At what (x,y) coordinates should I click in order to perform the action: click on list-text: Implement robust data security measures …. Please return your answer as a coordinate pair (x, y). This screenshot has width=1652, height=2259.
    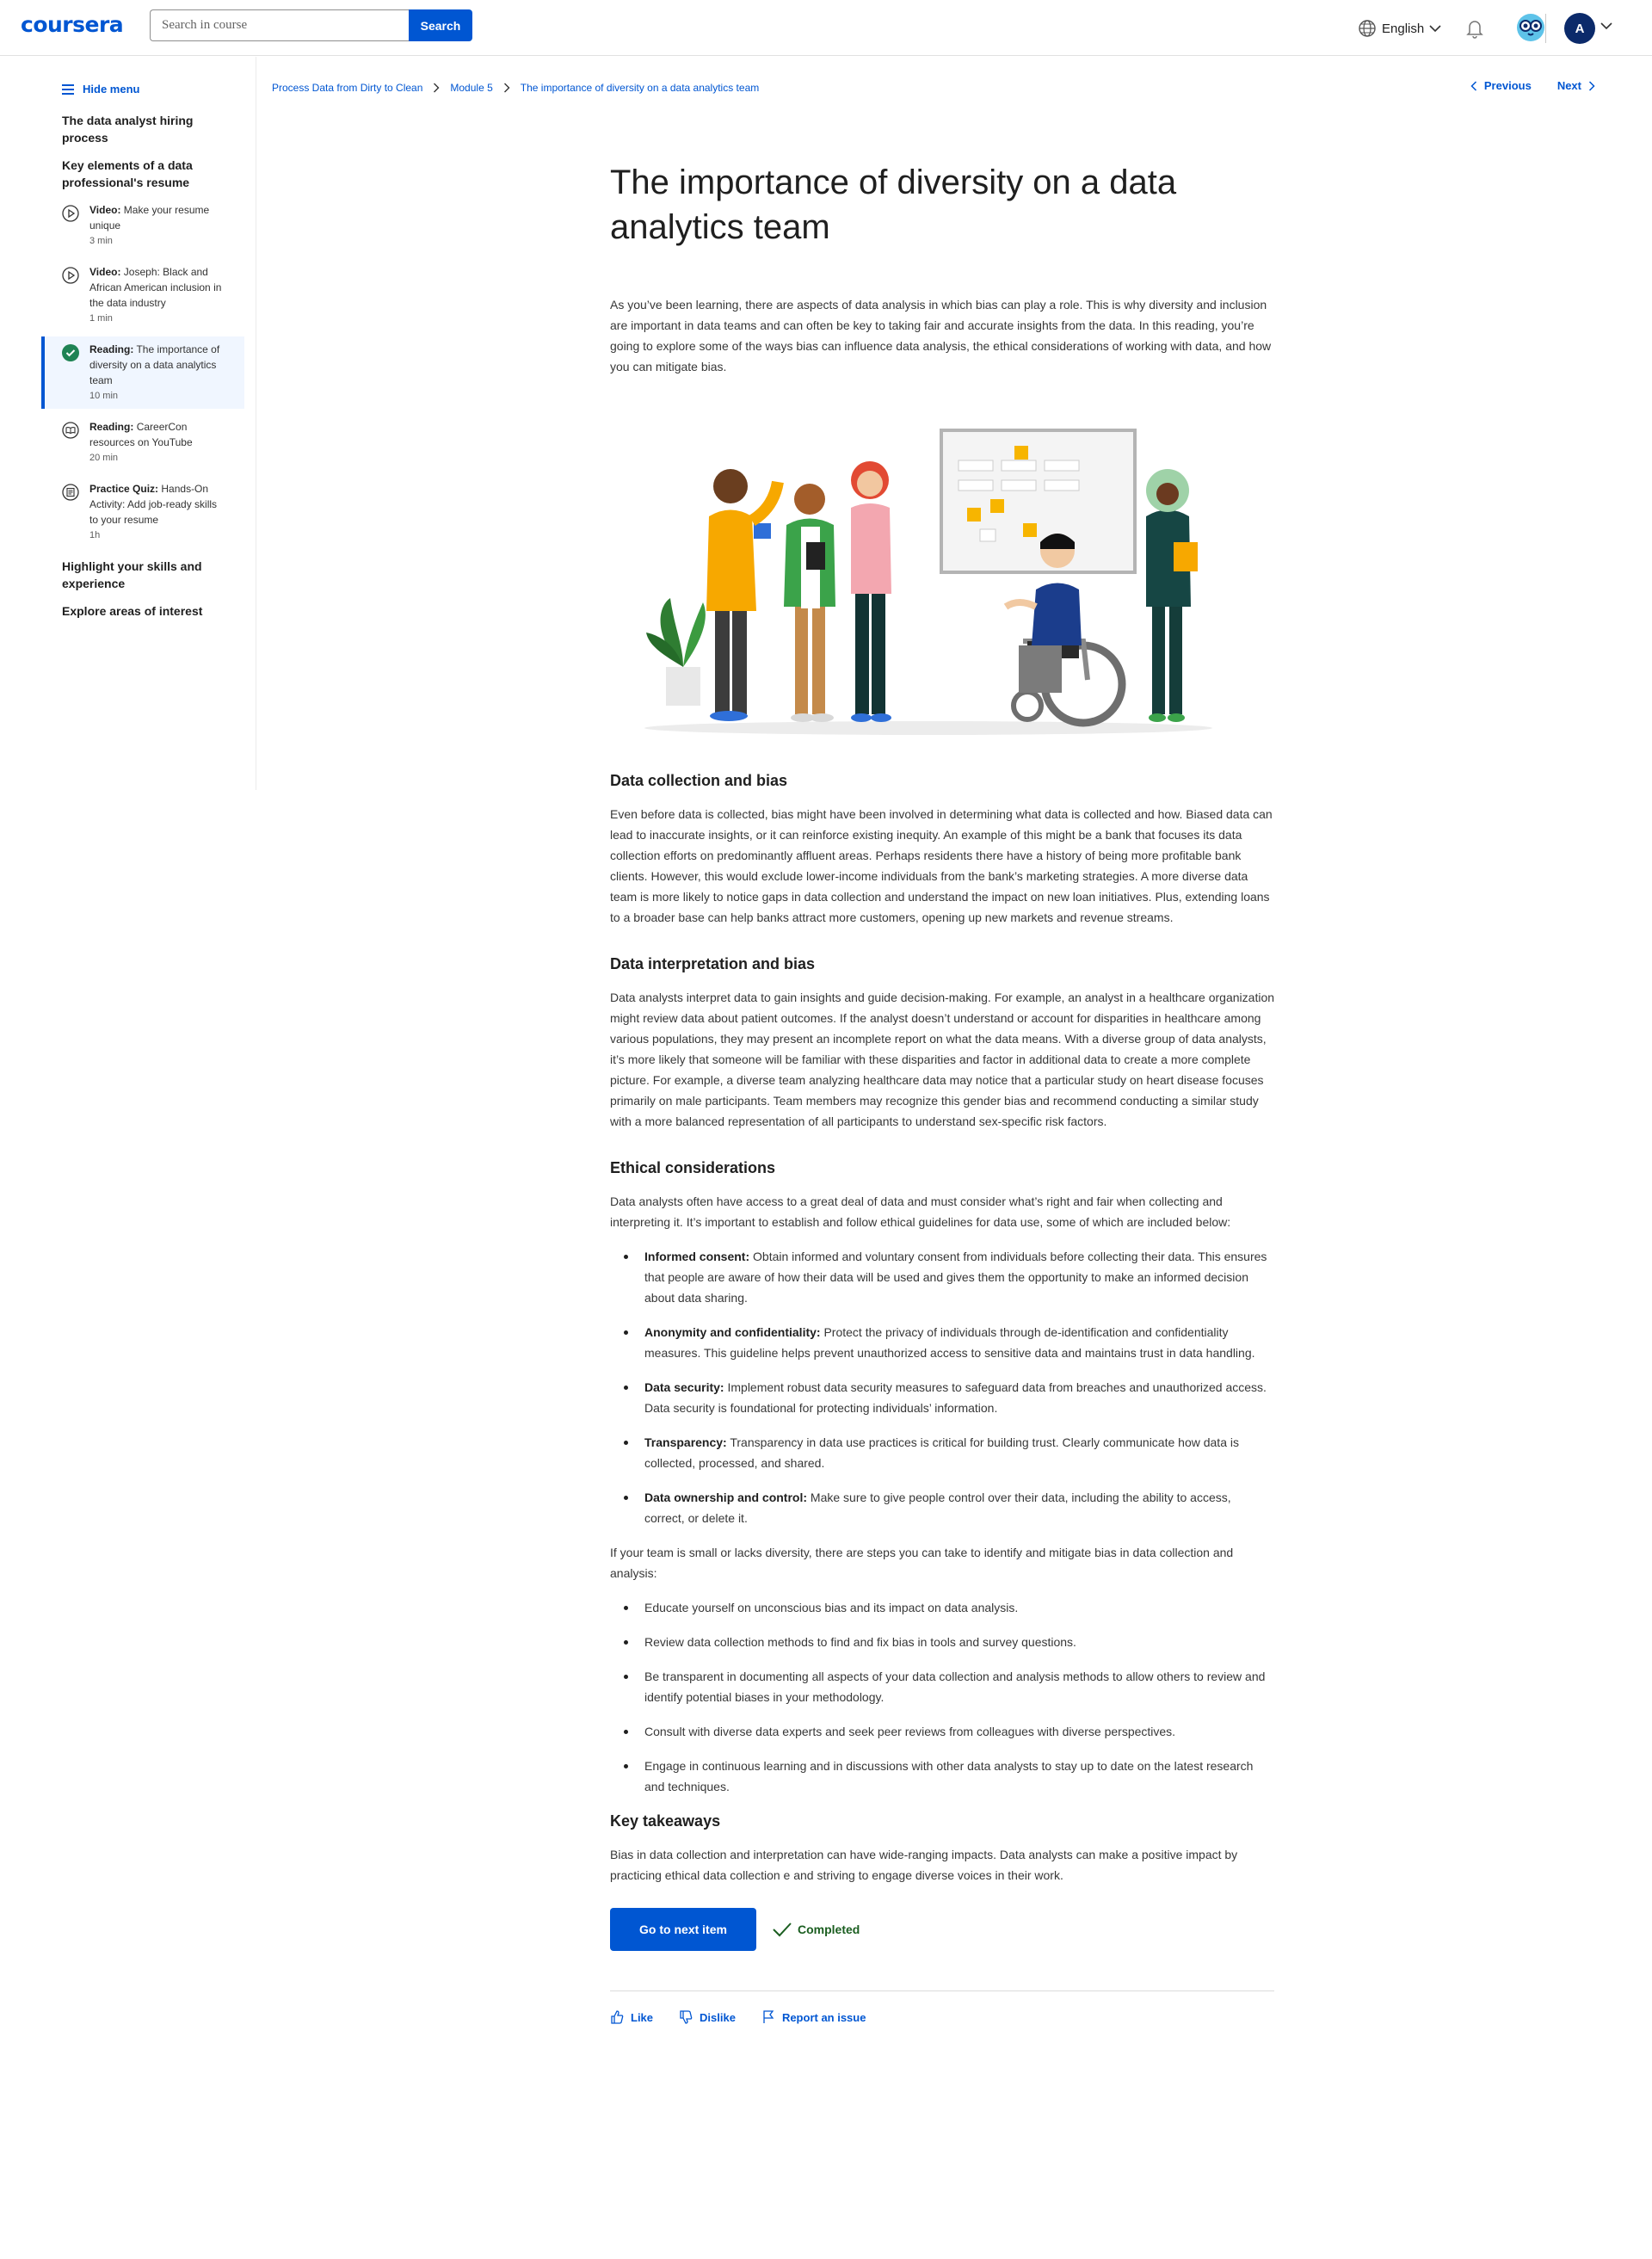
    Looking at the image, I should click on (955, 1397).